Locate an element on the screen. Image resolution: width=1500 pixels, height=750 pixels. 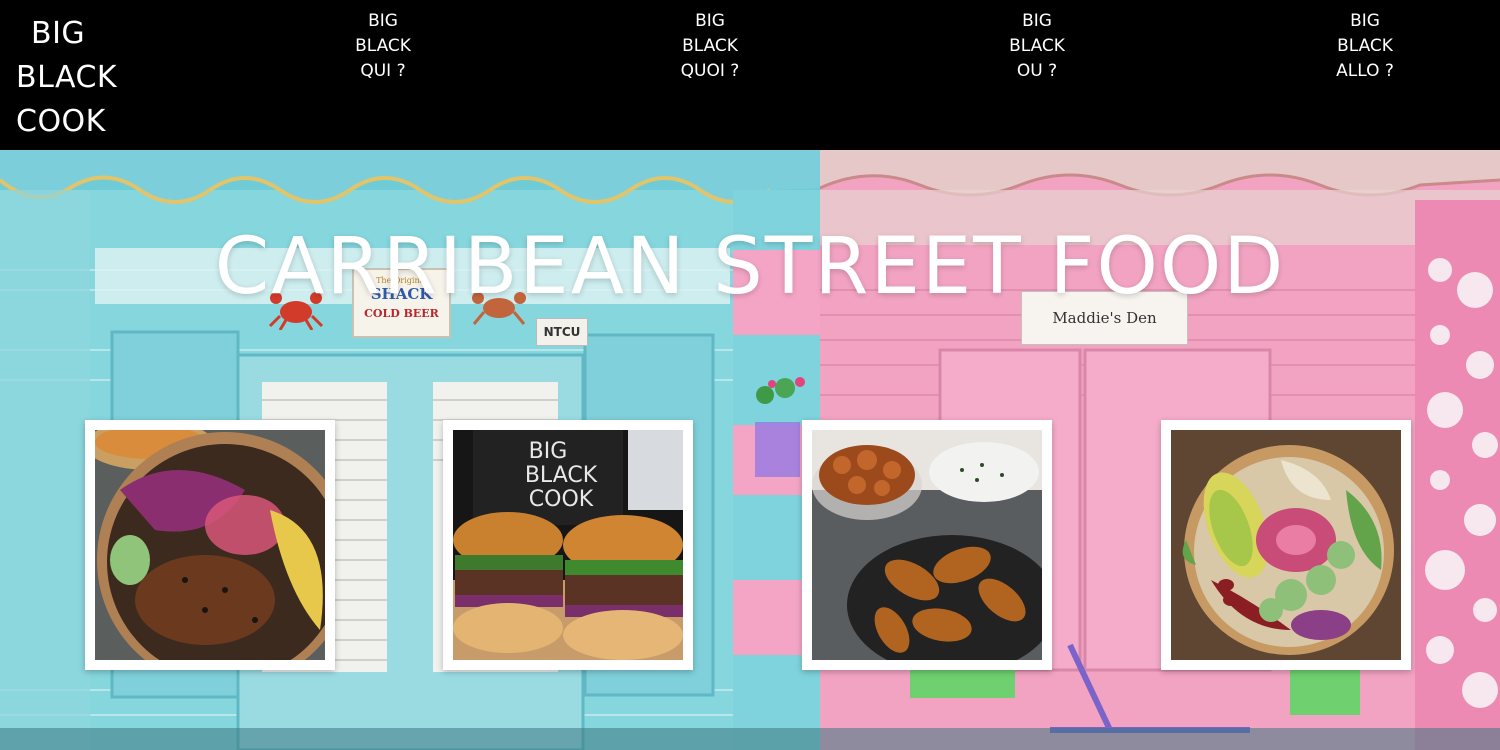
gallery-photo-bowl-salad is located at coordinates (1286, 545).